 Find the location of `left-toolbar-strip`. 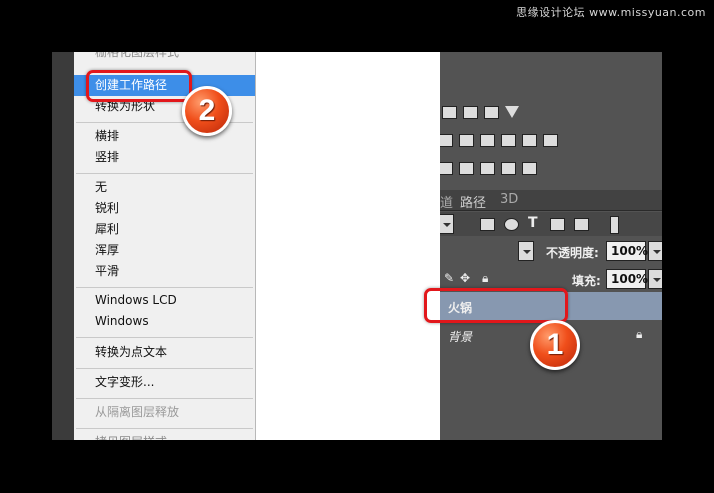

left-toolbar-strip is located at coordinates (63, 246).